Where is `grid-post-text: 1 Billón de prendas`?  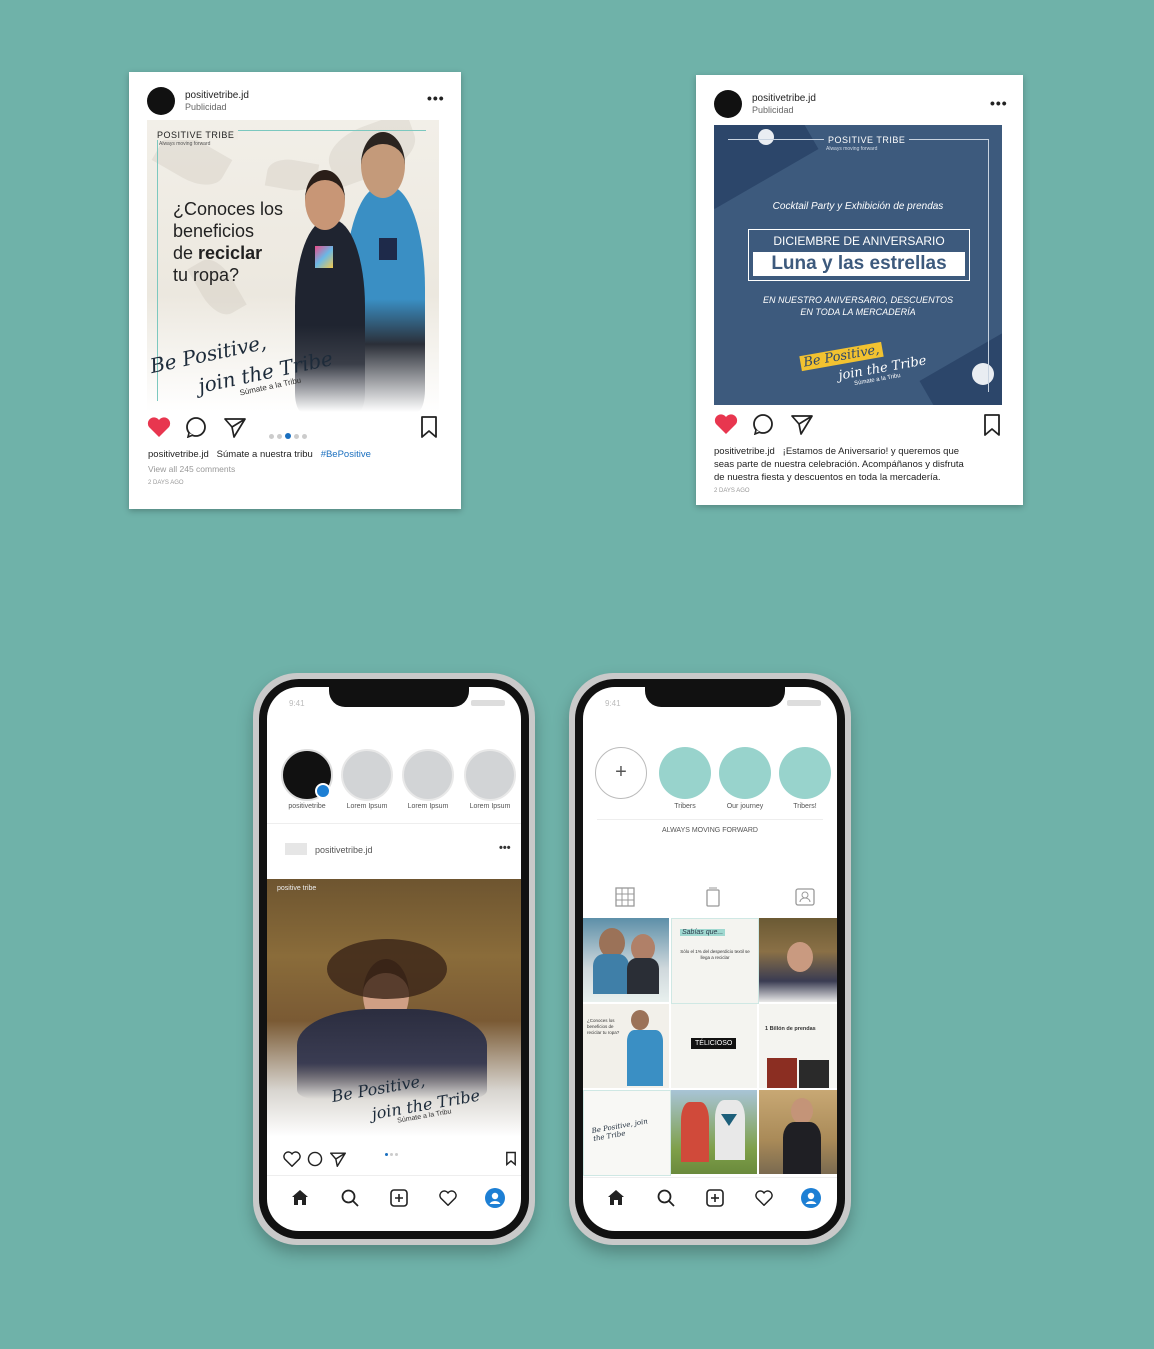 grid-post-text: 1 Billón de prendas is located at coordinates (790, 1029).